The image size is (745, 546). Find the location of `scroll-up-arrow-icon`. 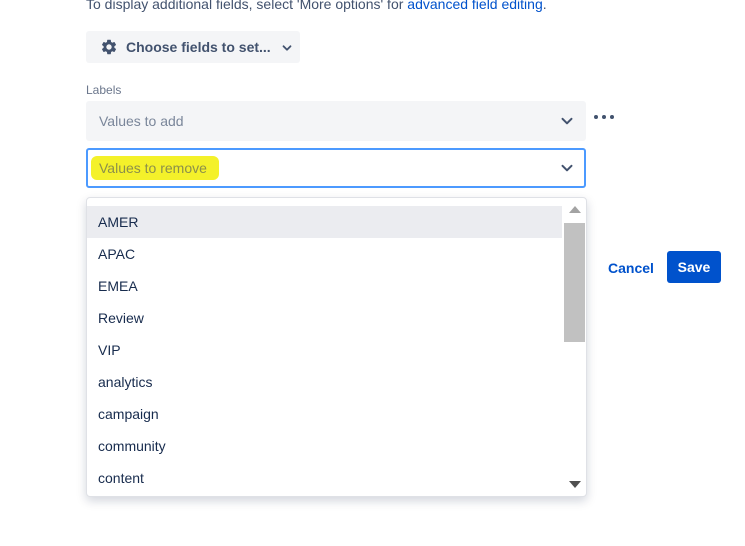

scroll-up-arrow-icon is located at coordinates (575, 209).